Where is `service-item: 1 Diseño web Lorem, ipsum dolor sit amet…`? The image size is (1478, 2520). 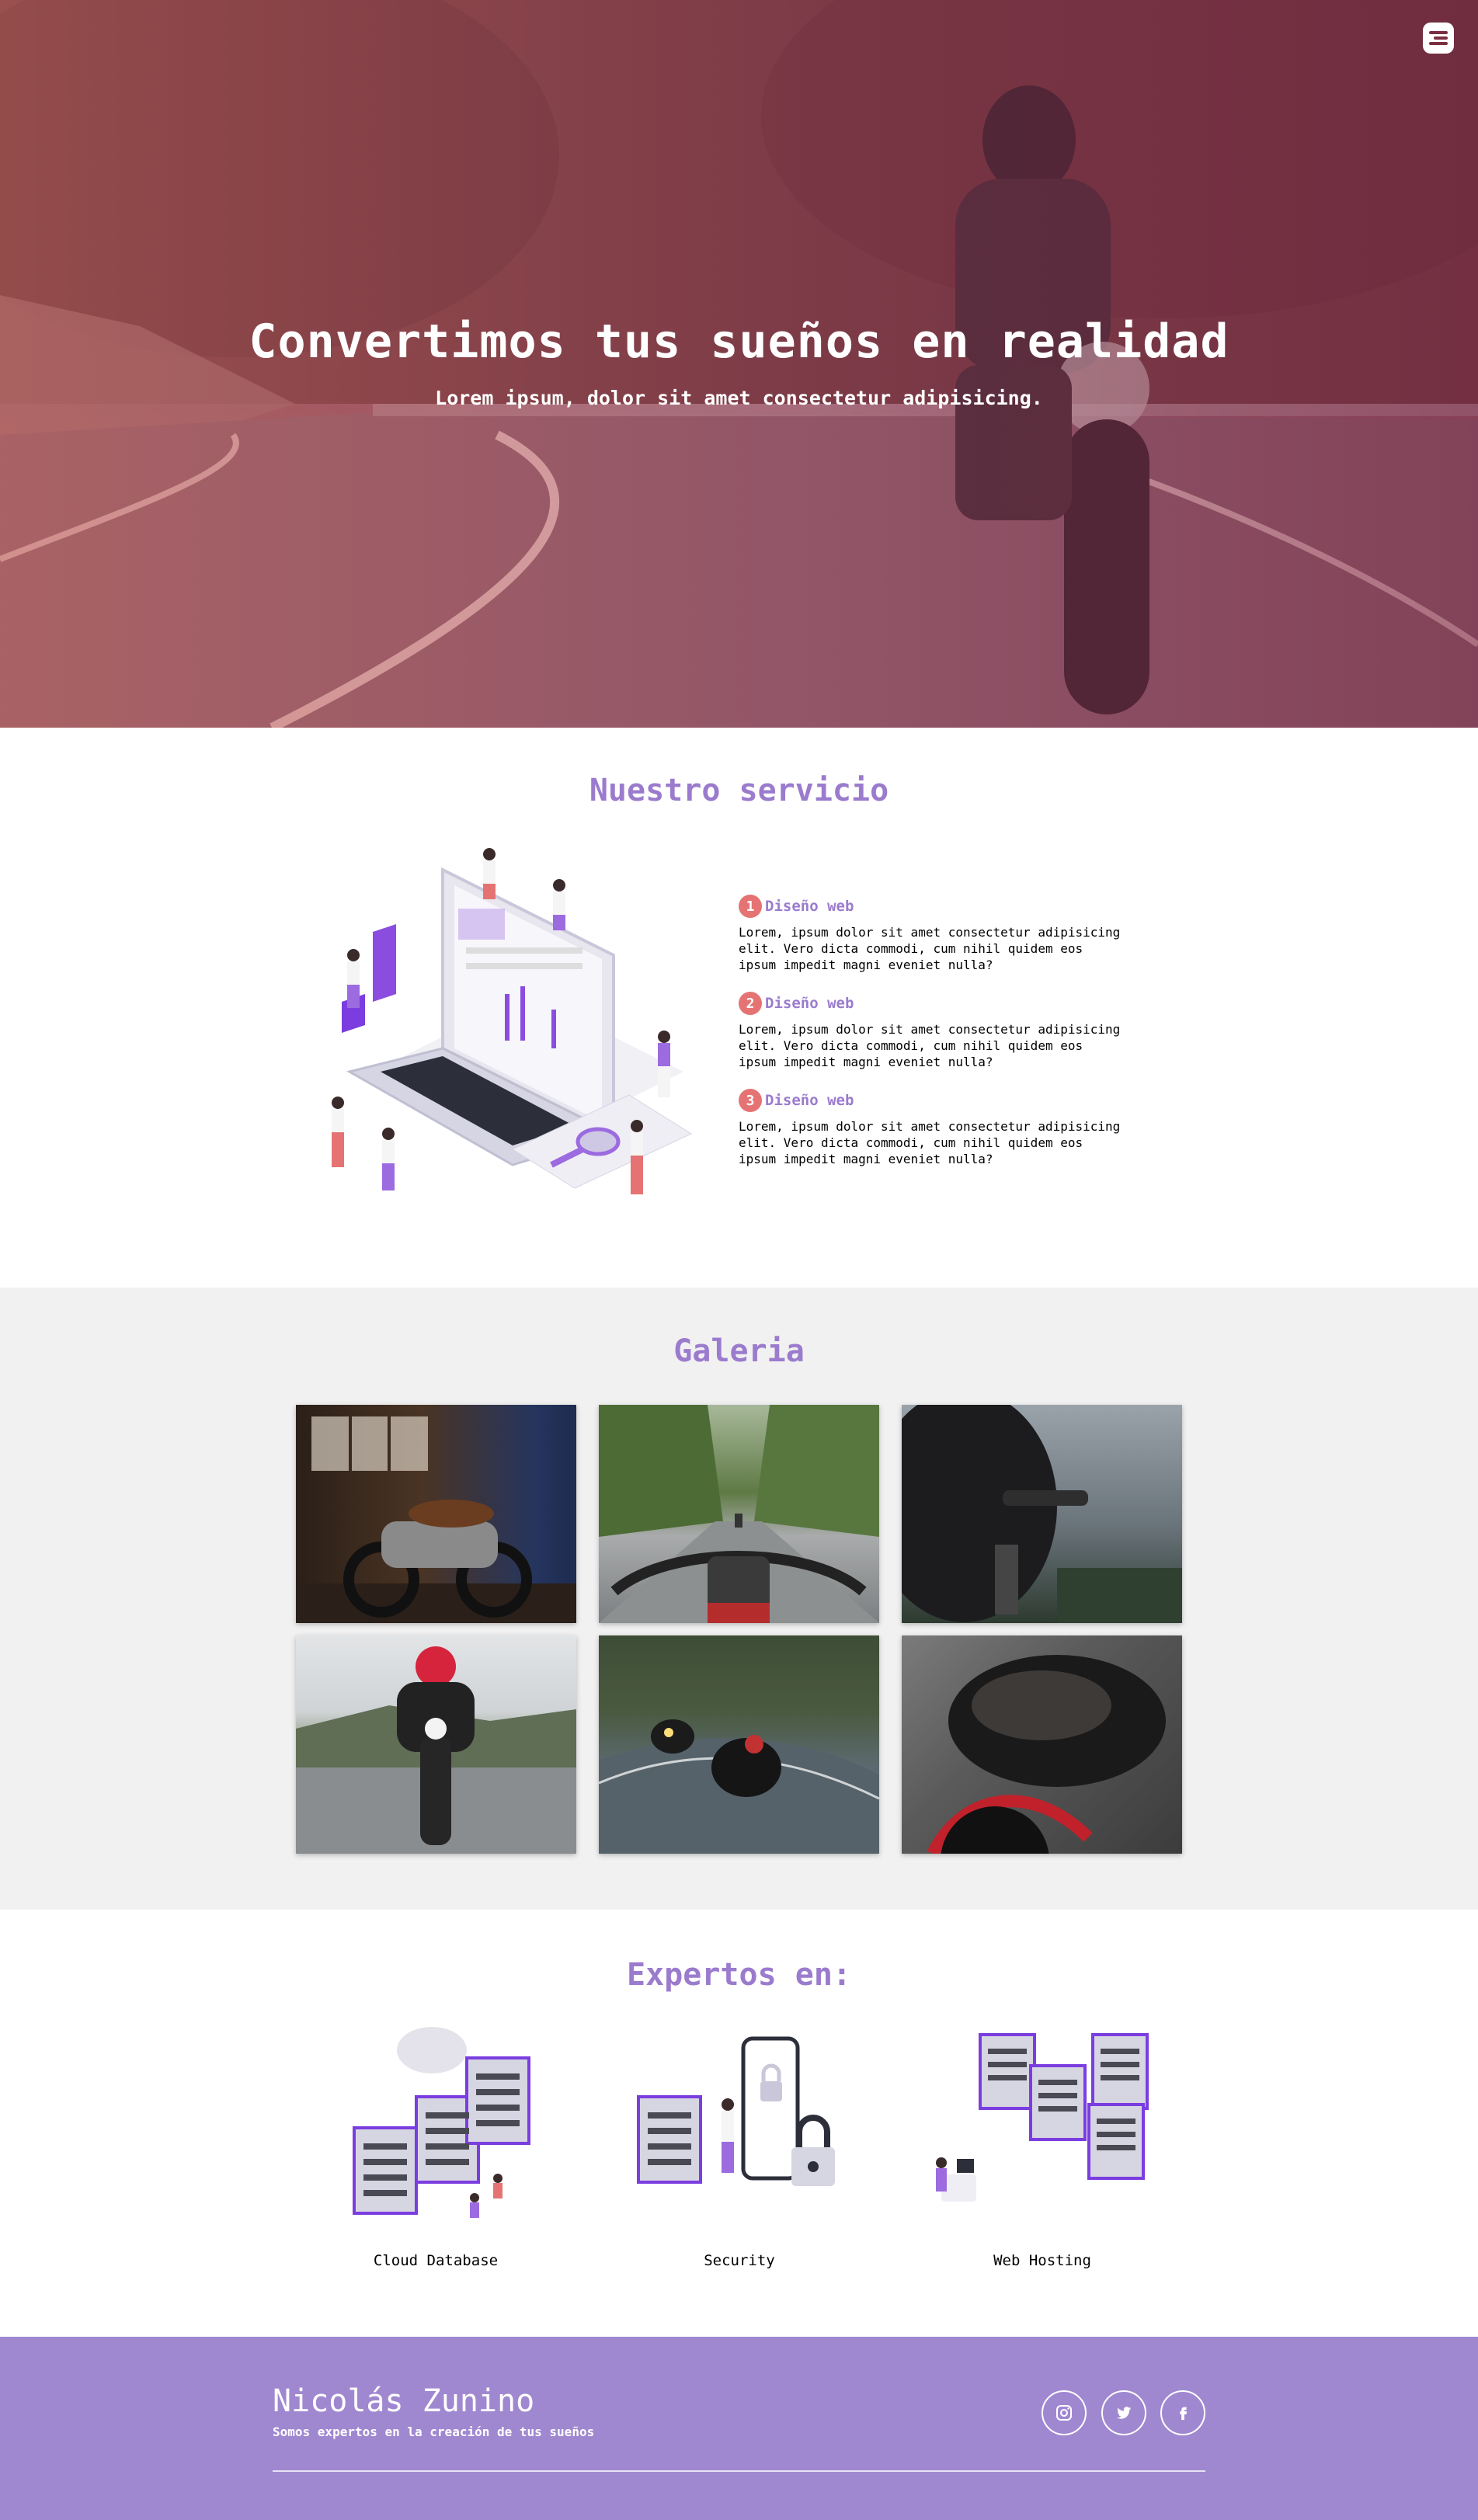 service-item: 1 Diseño web Lorem, ipsum dolor sit amet… is located at coordinates (940, 934).